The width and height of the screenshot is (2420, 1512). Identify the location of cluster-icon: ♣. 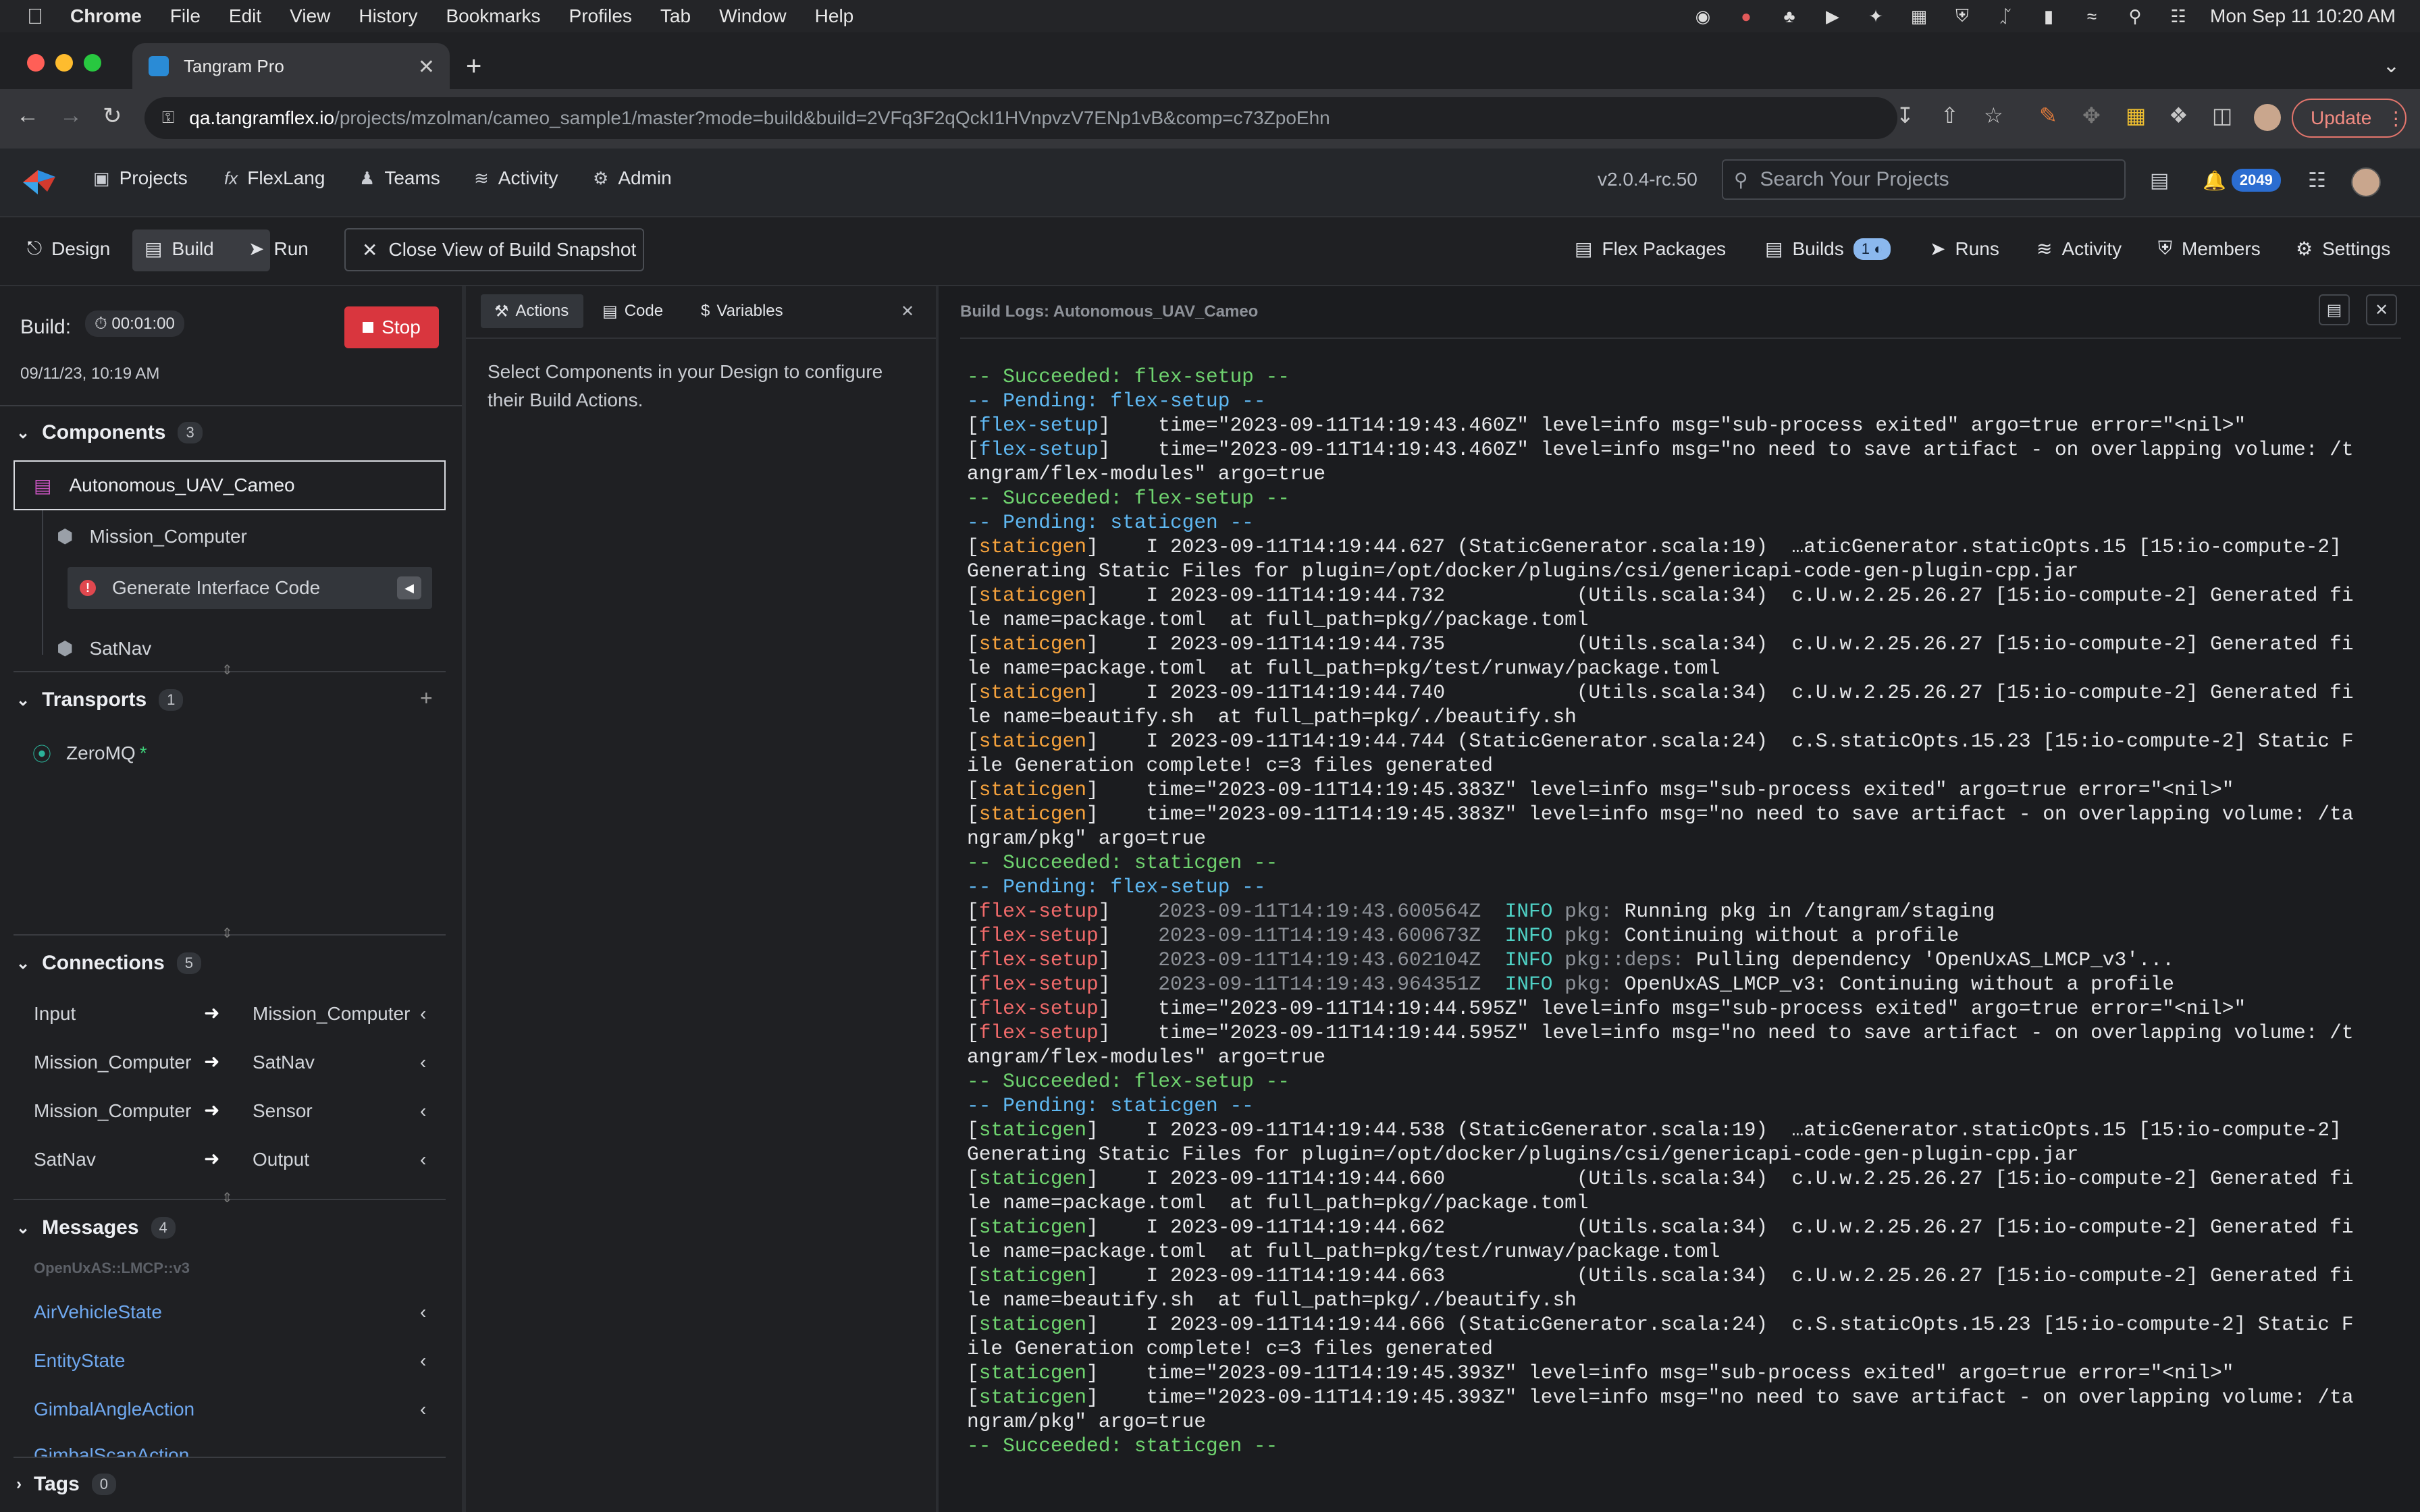
(1789, 16).